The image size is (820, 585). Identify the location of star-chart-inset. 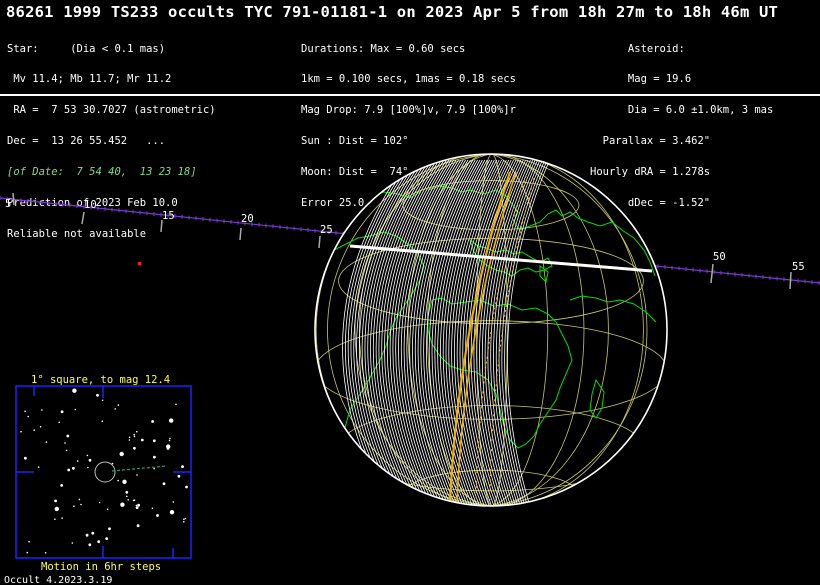
(103, 472).